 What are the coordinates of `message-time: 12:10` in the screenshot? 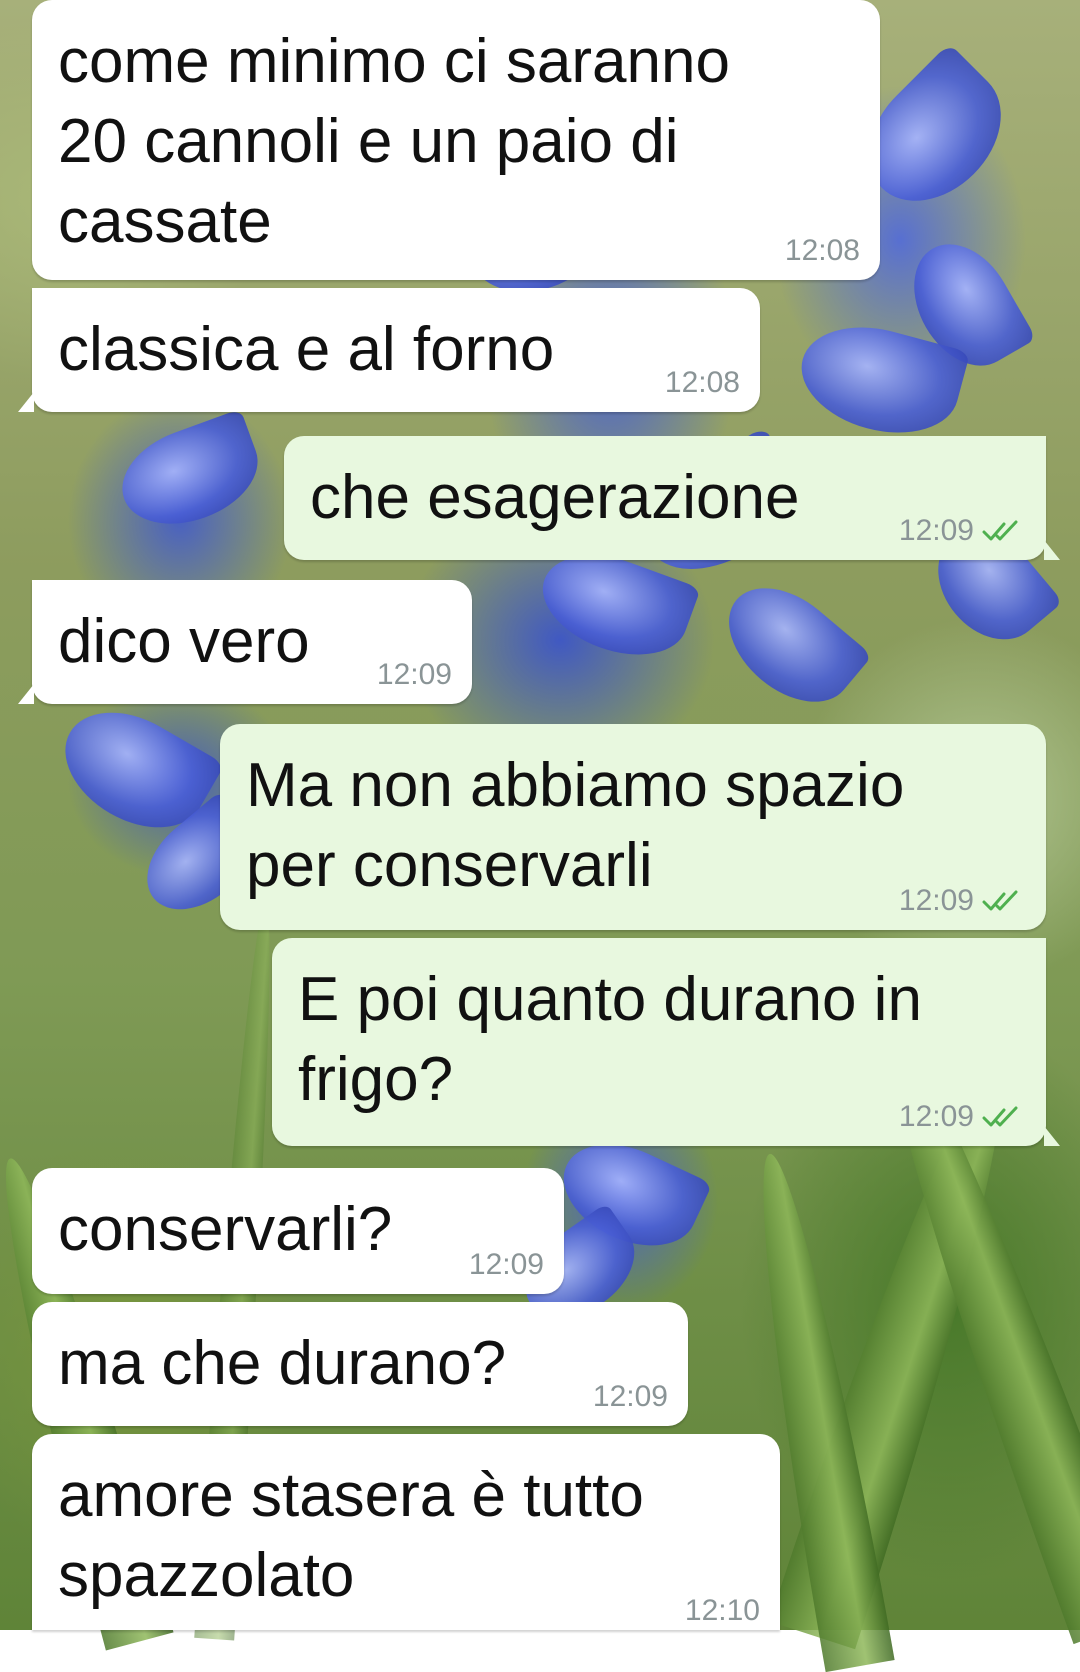 It's located at (722, 1610).